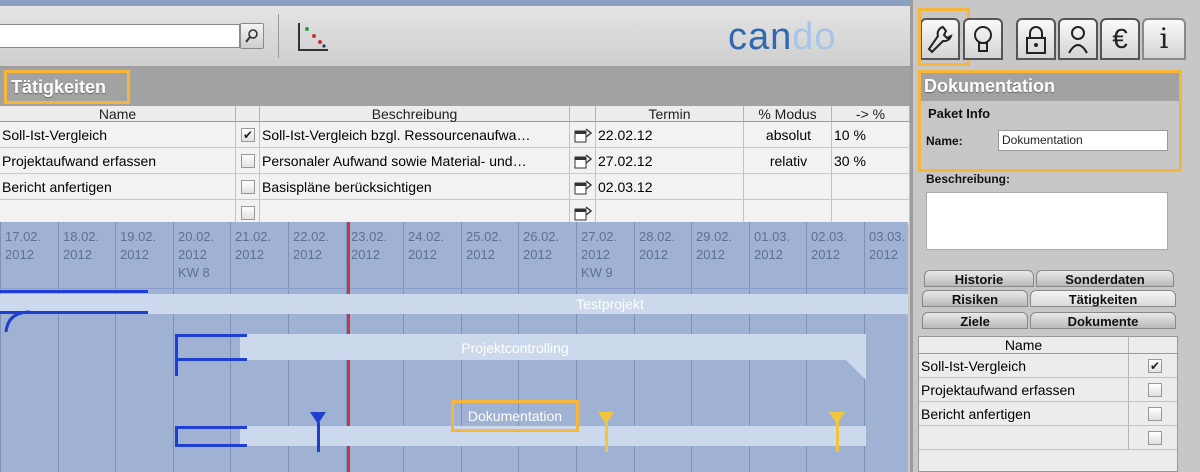 The width and height of the screenshot is (1200, 472). I want to click on gantt-day-date: 01.03., so click(772, 236).